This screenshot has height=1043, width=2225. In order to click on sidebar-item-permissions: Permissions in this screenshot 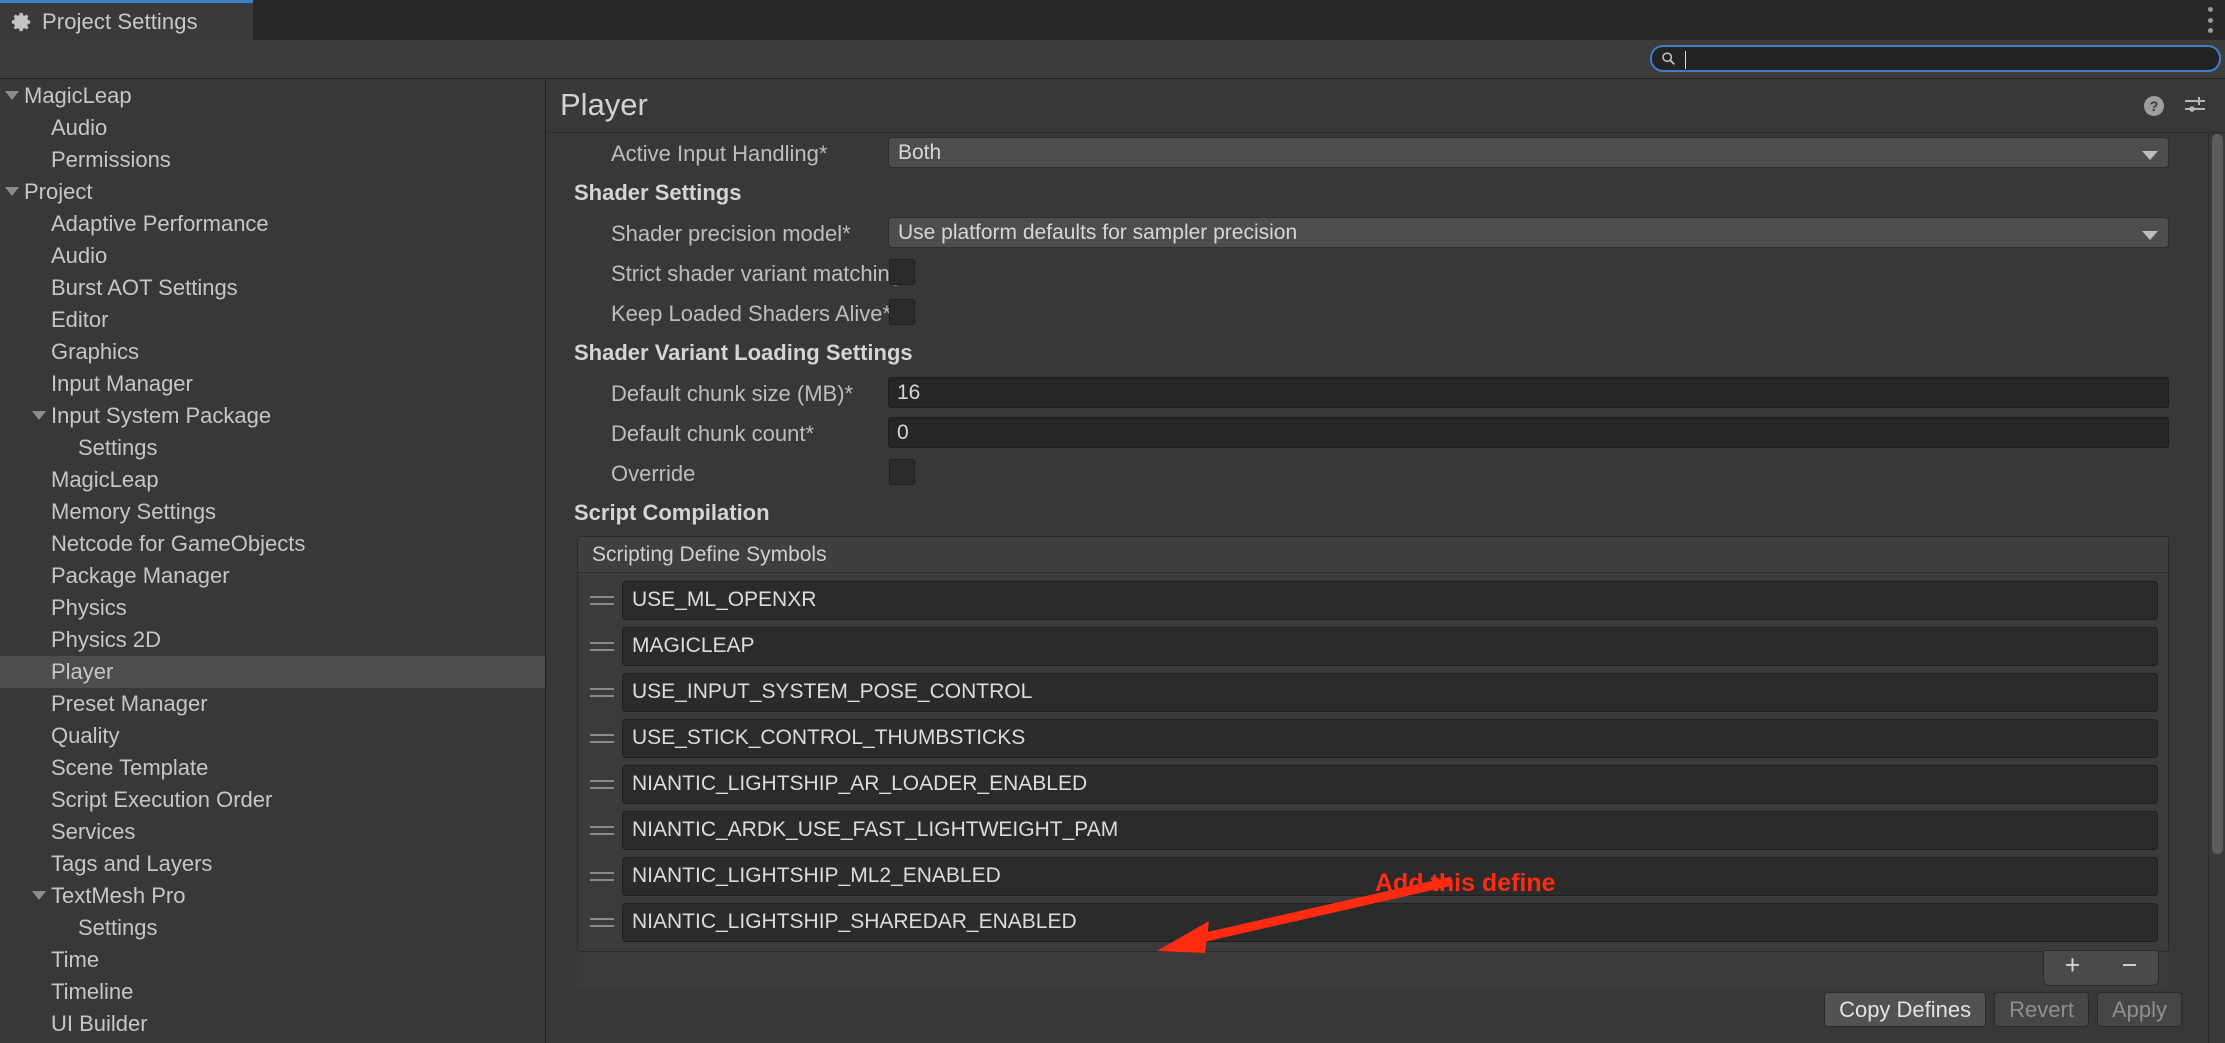, I will do `click(272, 160)`.